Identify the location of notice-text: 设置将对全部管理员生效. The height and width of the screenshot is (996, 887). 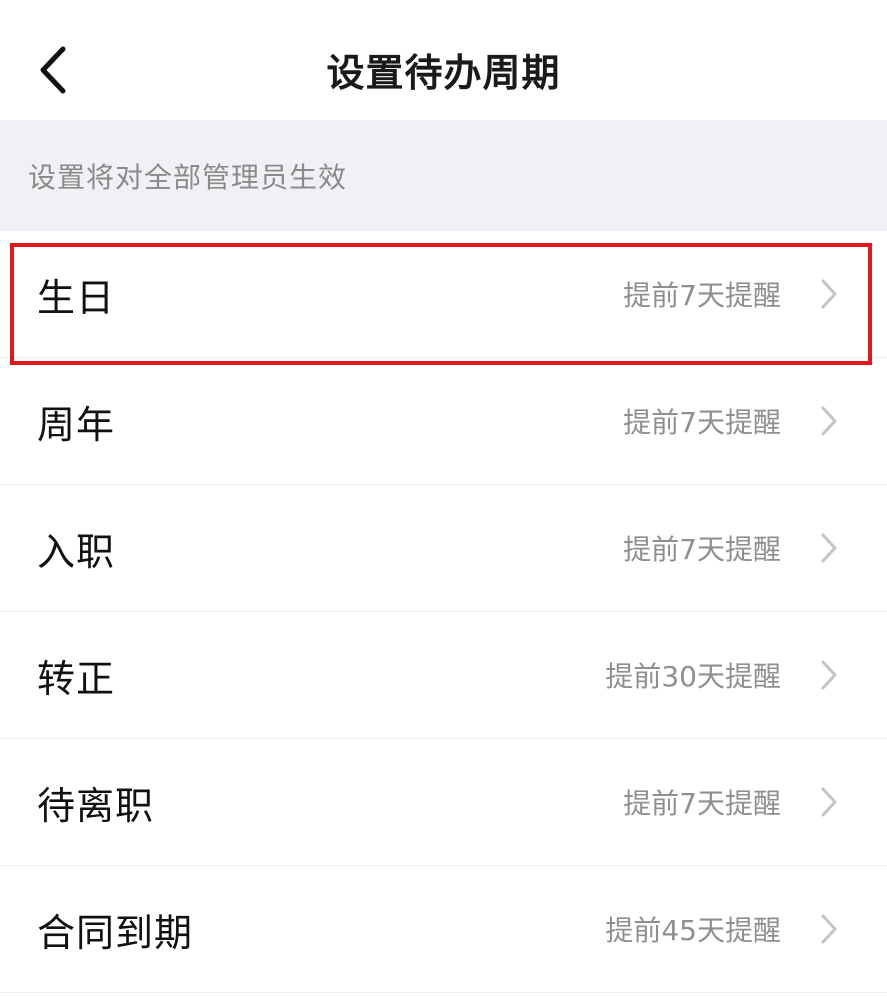
(188, 177).